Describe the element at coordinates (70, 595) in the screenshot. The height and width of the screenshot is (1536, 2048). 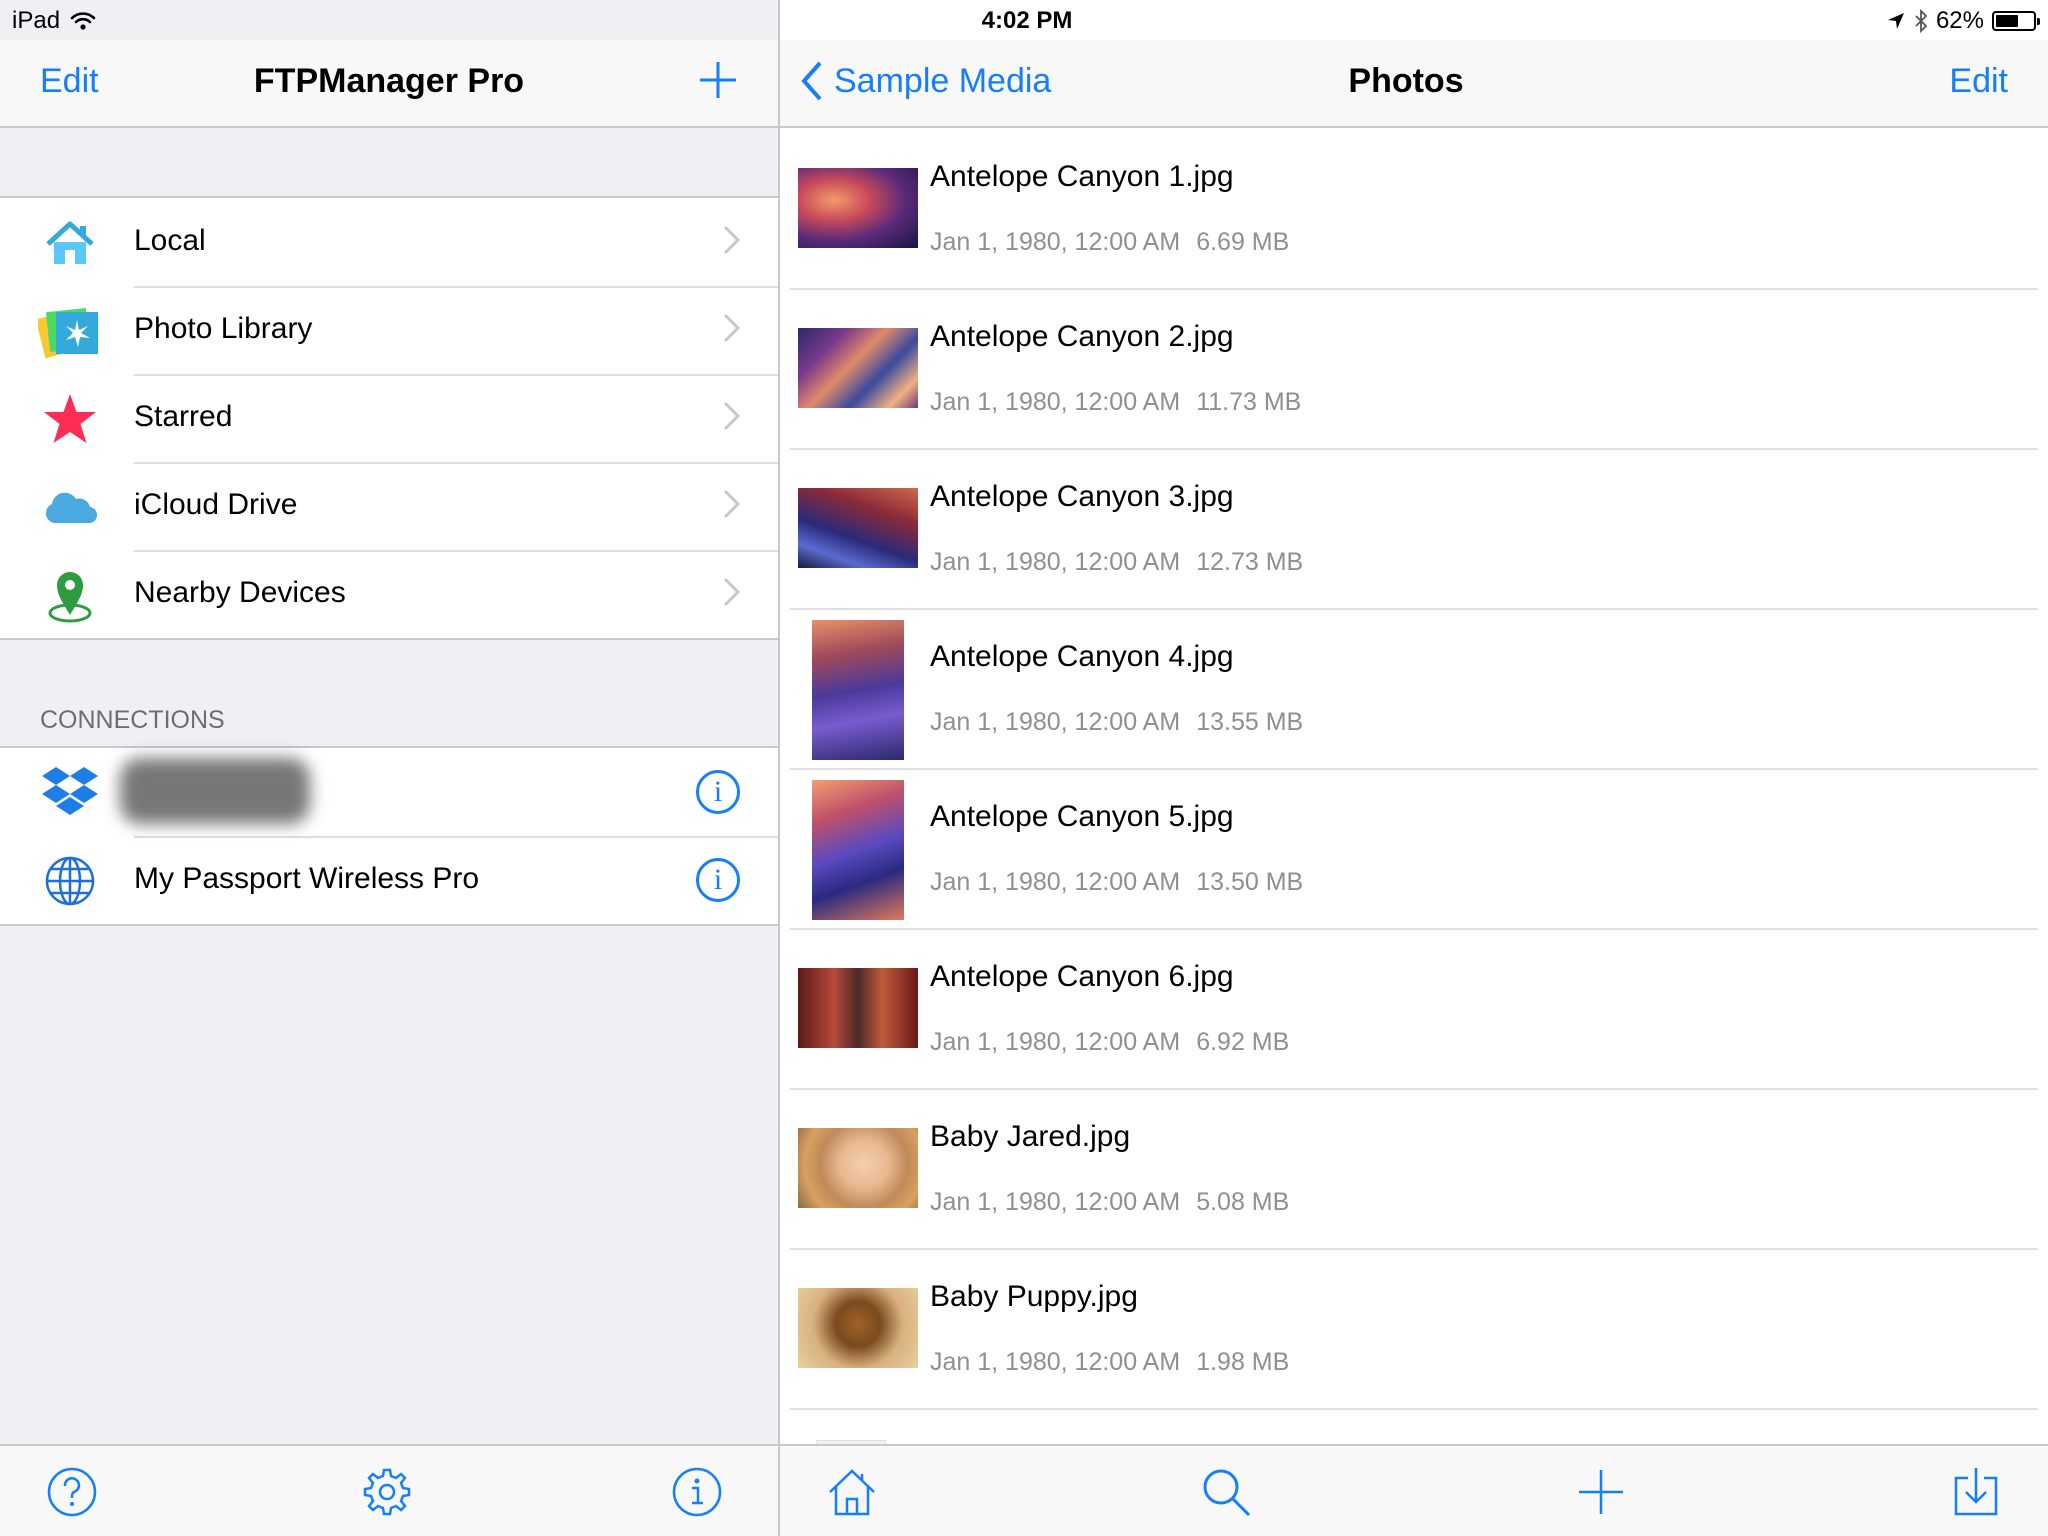
I see `location-pin-icon` at that location.